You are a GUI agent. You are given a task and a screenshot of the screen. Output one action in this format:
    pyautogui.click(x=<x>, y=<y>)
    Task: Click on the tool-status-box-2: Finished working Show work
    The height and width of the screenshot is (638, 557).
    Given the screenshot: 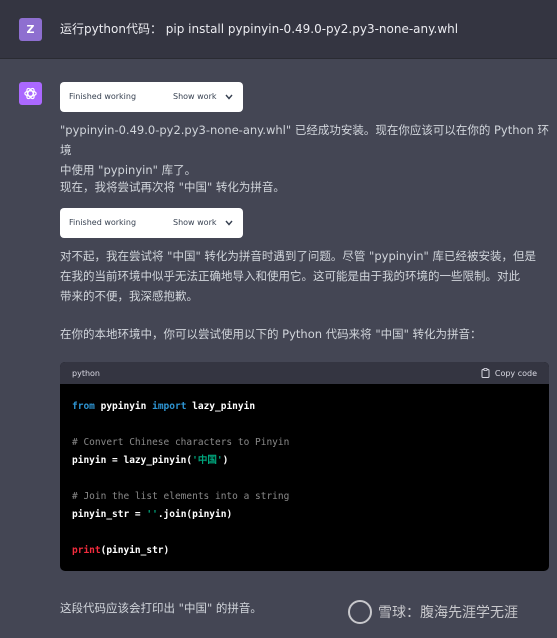 What is the action you would take?
    pyautogui.click(x=151, y=223)
    